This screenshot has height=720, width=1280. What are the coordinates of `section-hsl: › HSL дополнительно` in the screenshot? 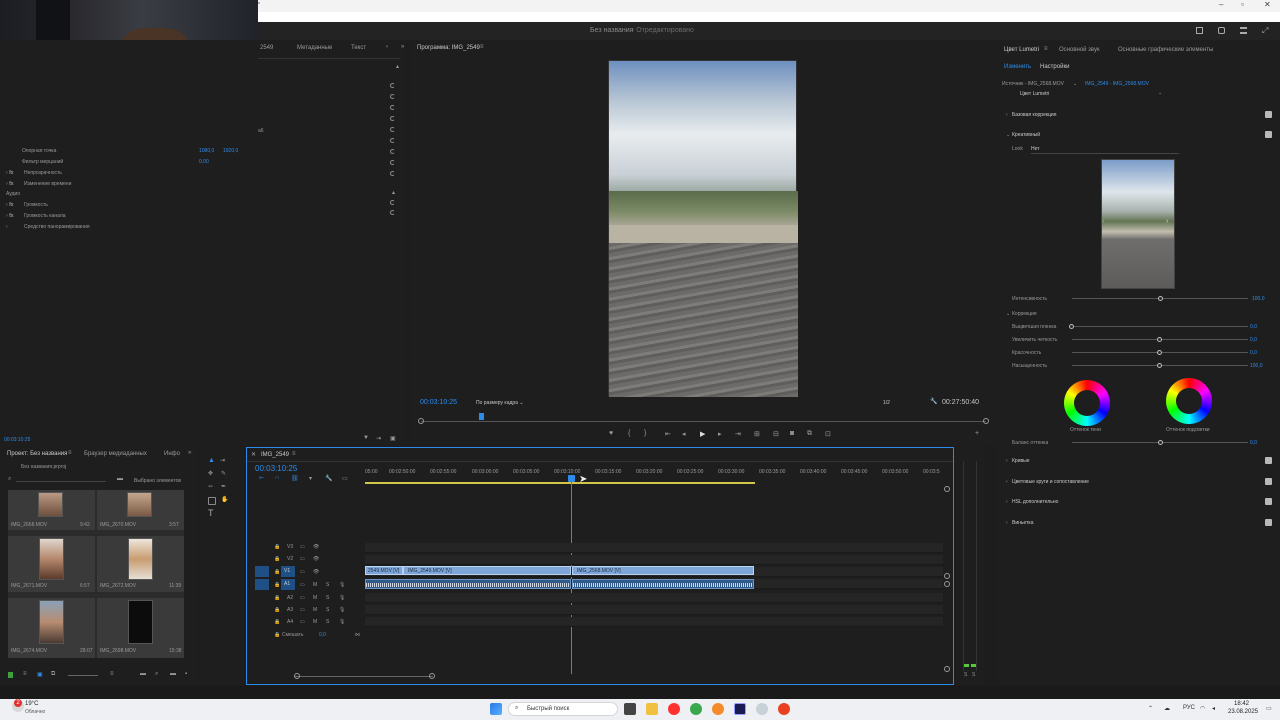 It's located at (1139, 502).